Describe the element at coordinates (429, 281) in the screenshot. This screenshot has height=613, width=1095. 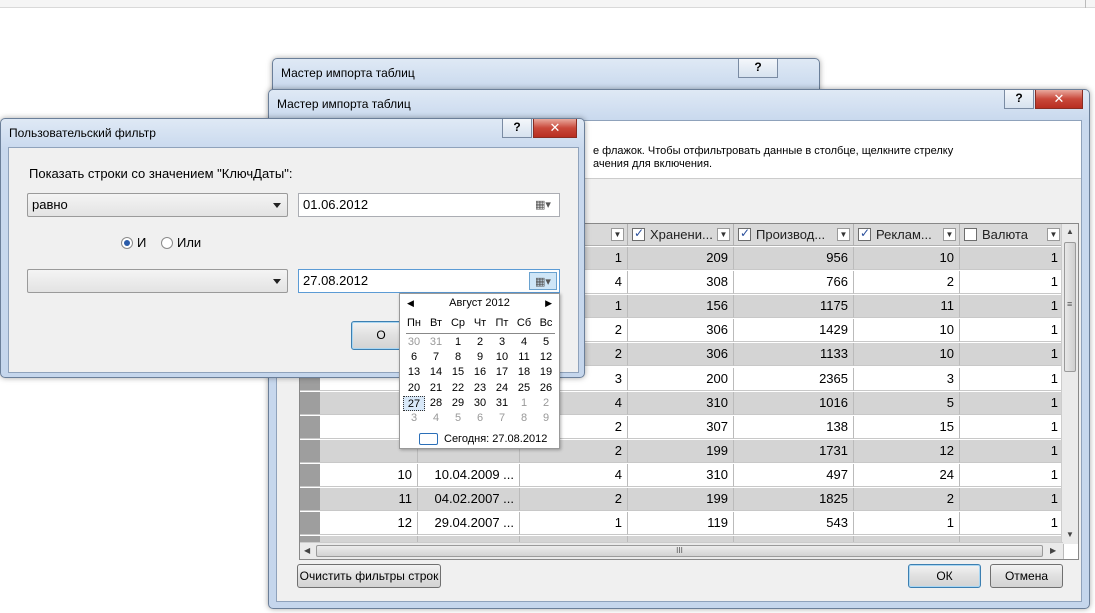
I see `value-2-date-field: 27.08.2012 ▦▾` at that location.